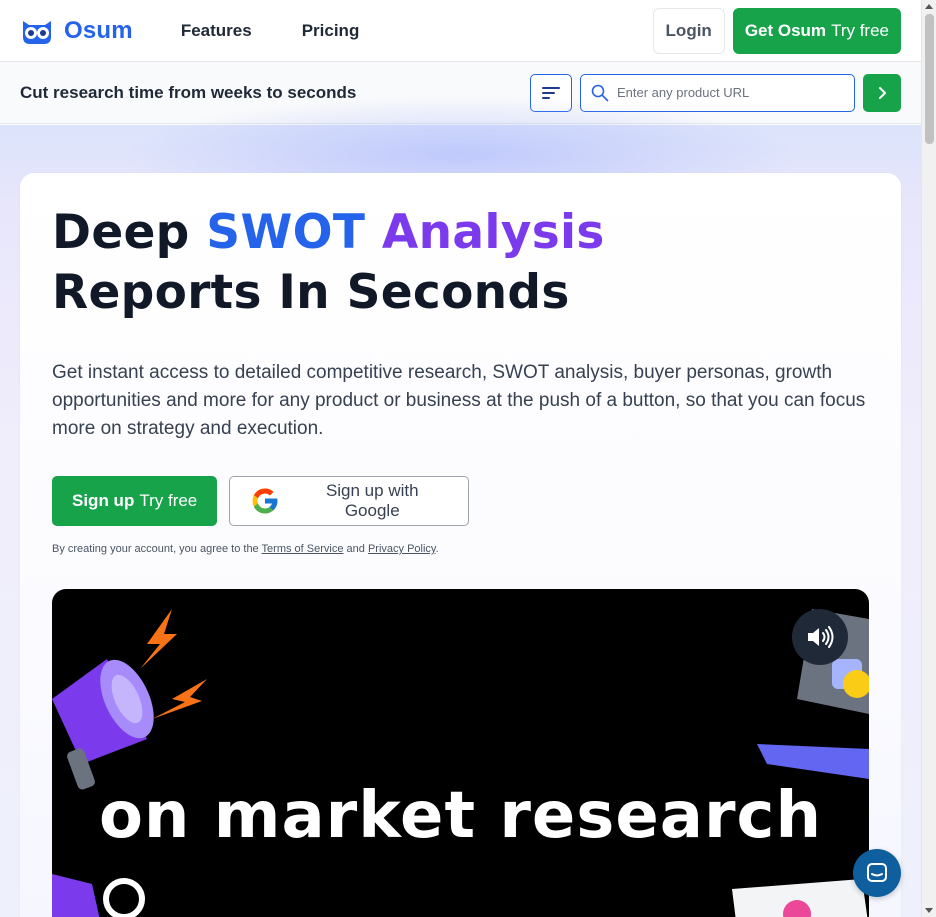 This screenshot has width=936, height=917. What do you see at coordinates (929, 79) in the screenshot?
I see `scrollbar-thumb` at bounding box center [929, 79].